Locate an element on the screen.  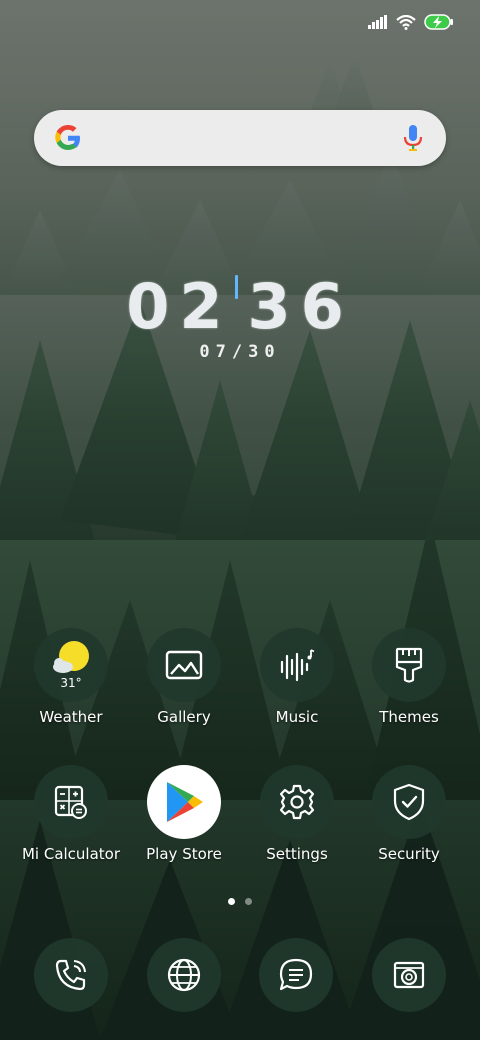
google-search-bar is located at coordinates (240, 138).